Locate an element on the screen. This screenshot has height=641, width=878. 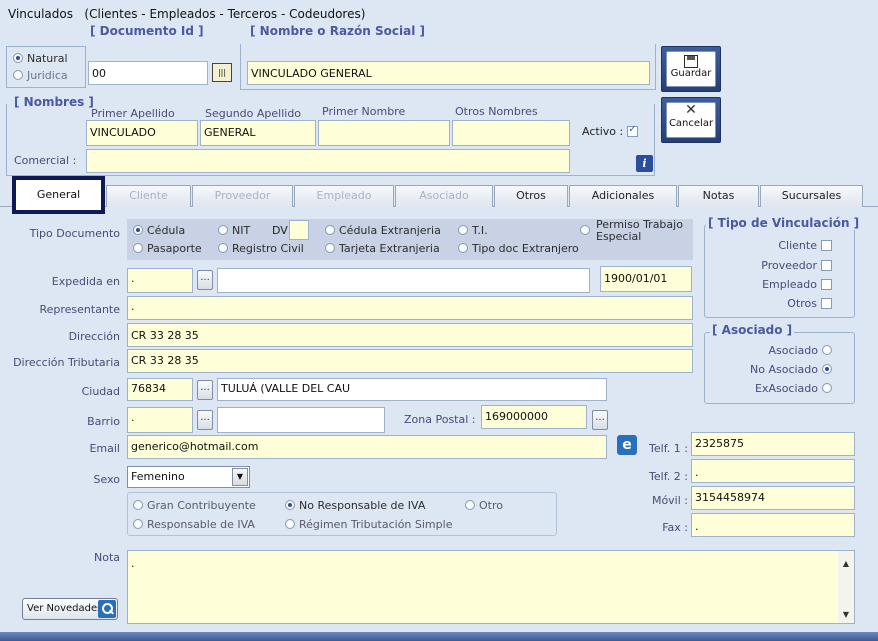
email-input: generico@hotmail.com is located at coordinates (367, 447).